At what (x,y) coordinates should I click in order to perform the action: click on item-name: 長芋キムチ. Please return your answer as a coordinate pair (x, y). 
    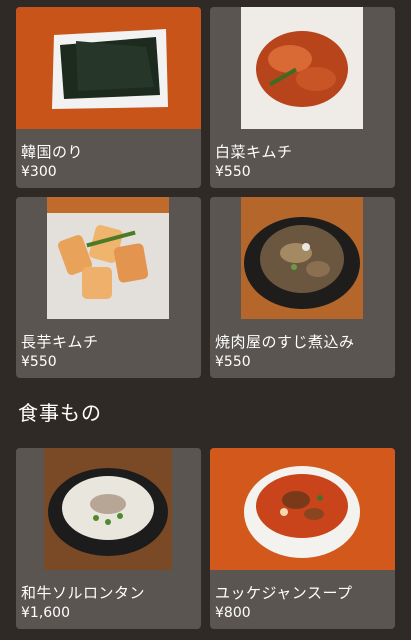
    Looking at the image, I should click on (60, 342).